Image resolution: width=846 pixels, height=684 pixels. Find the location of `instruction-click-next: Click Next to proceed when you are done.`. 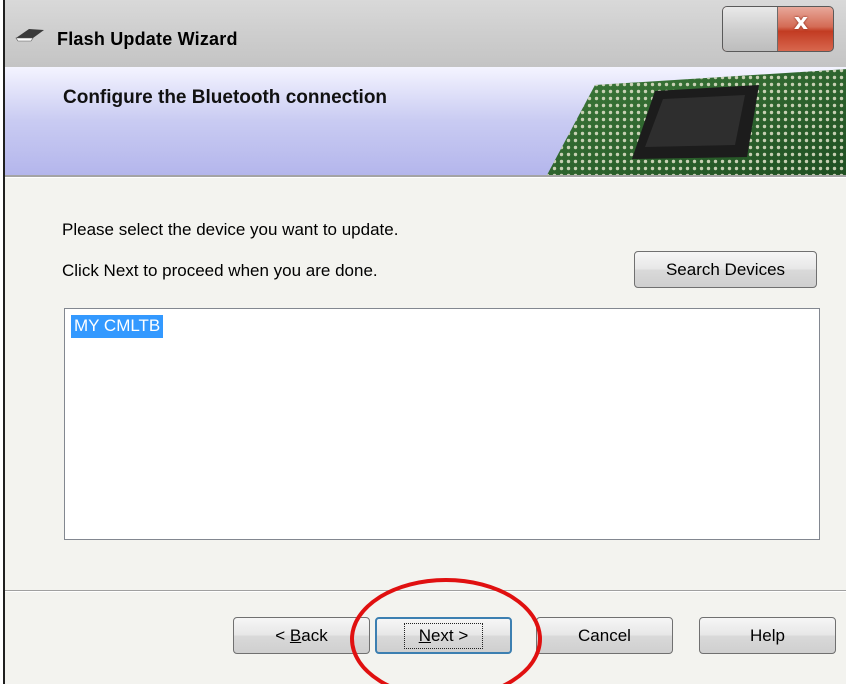

instruction-click-next: Click Next to proceed when you are done. is located at coordinates (220, 270).